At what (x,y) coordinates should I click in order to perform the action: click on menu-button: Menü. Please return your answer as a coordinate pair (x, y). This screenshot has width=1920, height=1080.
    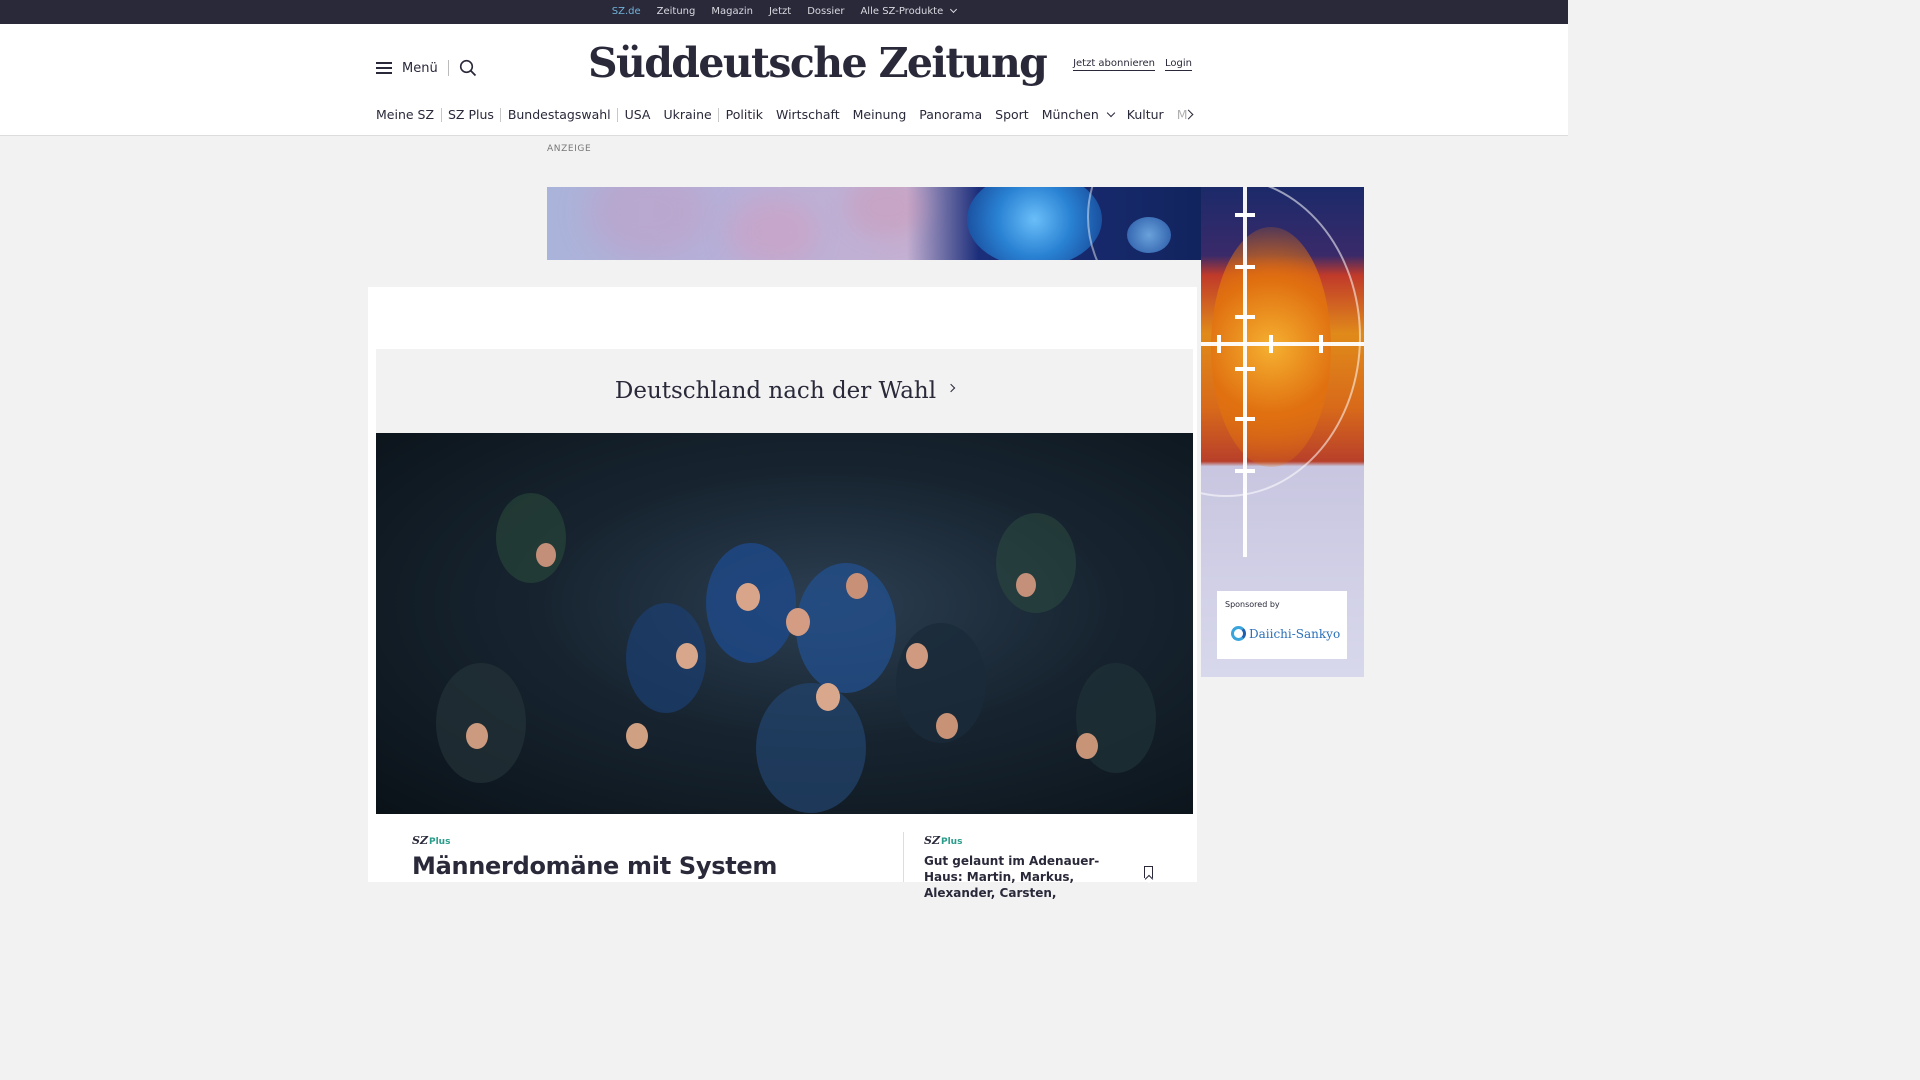
    Looking at the image, I should click on (407, 68).